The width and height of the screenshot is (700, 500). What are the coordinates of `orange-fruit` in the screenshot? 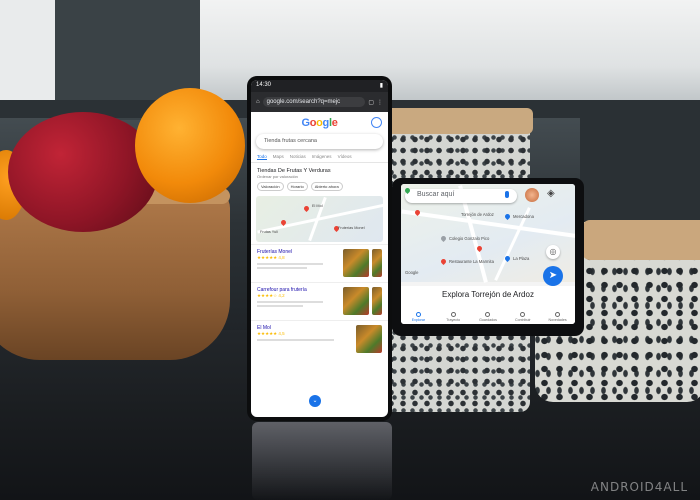 It's located at (190, 145).